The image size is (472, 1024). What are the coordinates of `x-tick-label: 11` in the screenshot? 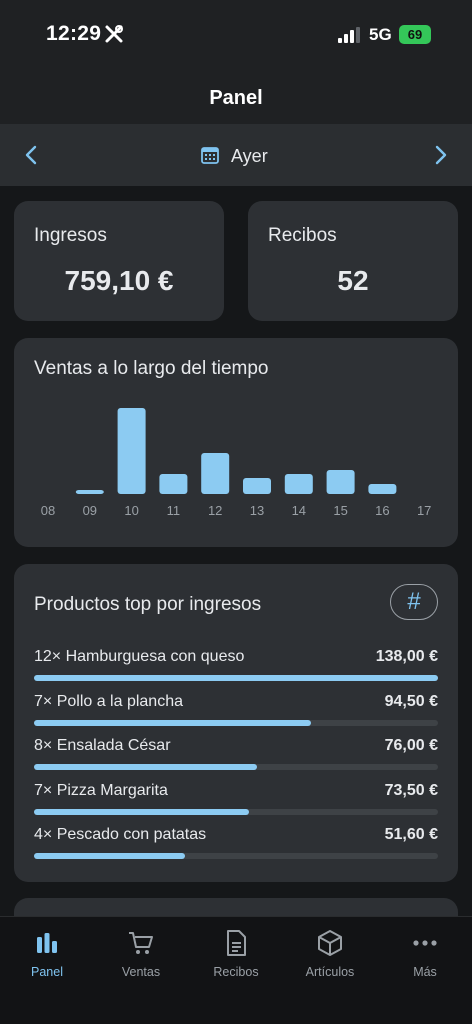 It's located at (174, 510).